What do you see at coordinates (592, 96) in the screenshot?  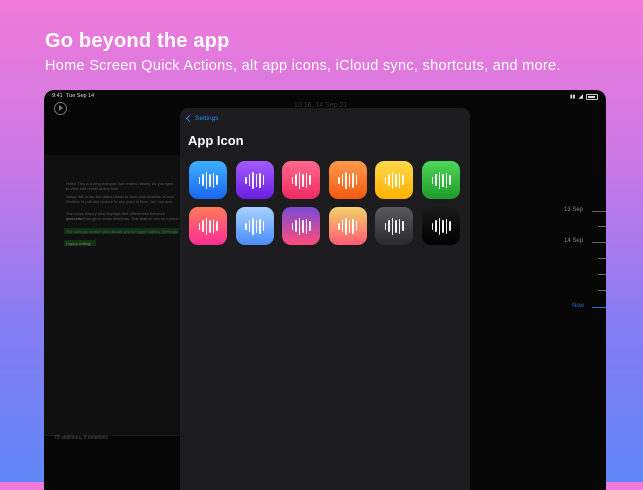 I see `battery-icon` at bounding box center [592, 96].